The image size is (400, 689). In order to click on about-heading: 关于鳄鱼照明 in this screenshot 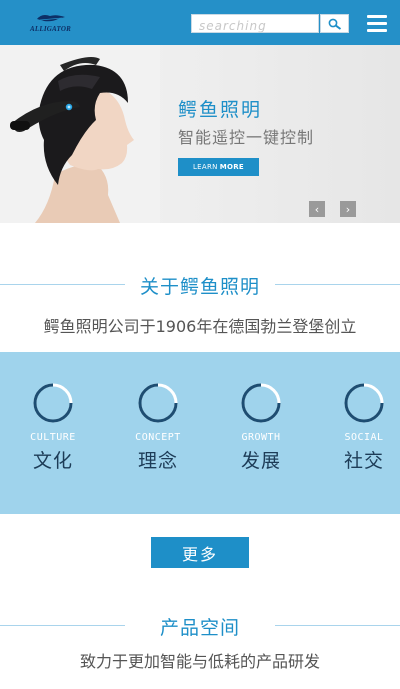, I will do `click(200, 285)`.